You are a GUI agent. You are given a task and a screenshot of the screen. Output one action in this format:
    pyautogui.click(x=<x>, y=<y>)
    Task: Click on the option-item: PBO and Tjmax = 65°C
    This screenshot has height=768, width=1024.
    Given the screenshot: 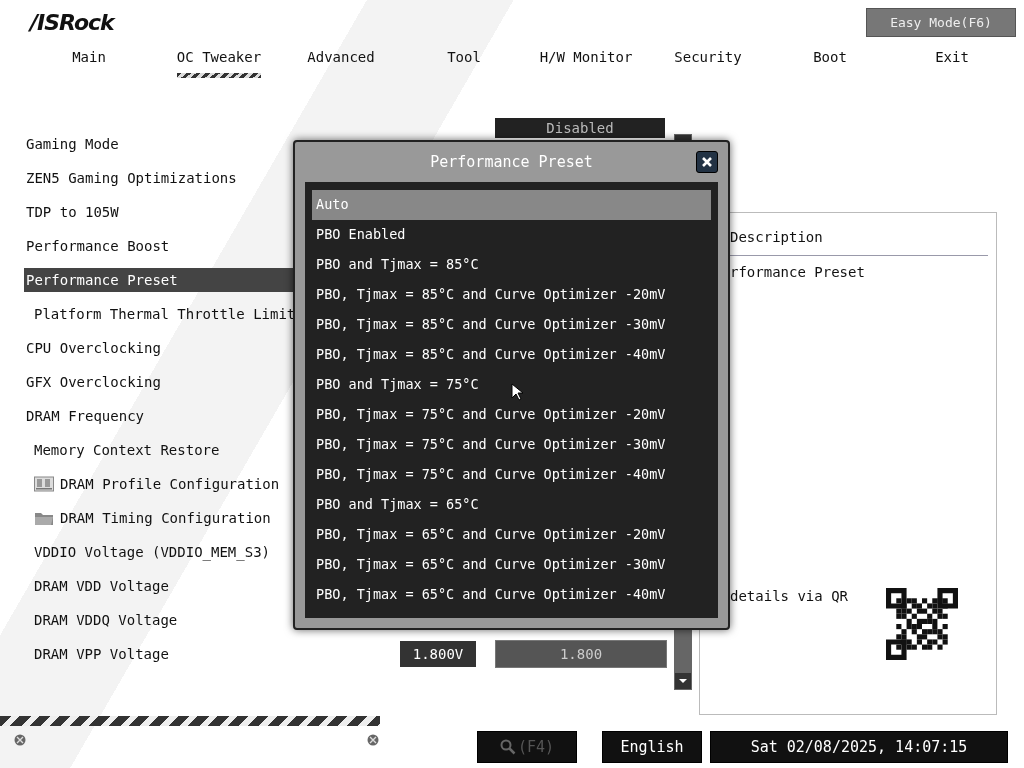 What is the action you would take?
    pyautogui.click(x=511, y=505)
    